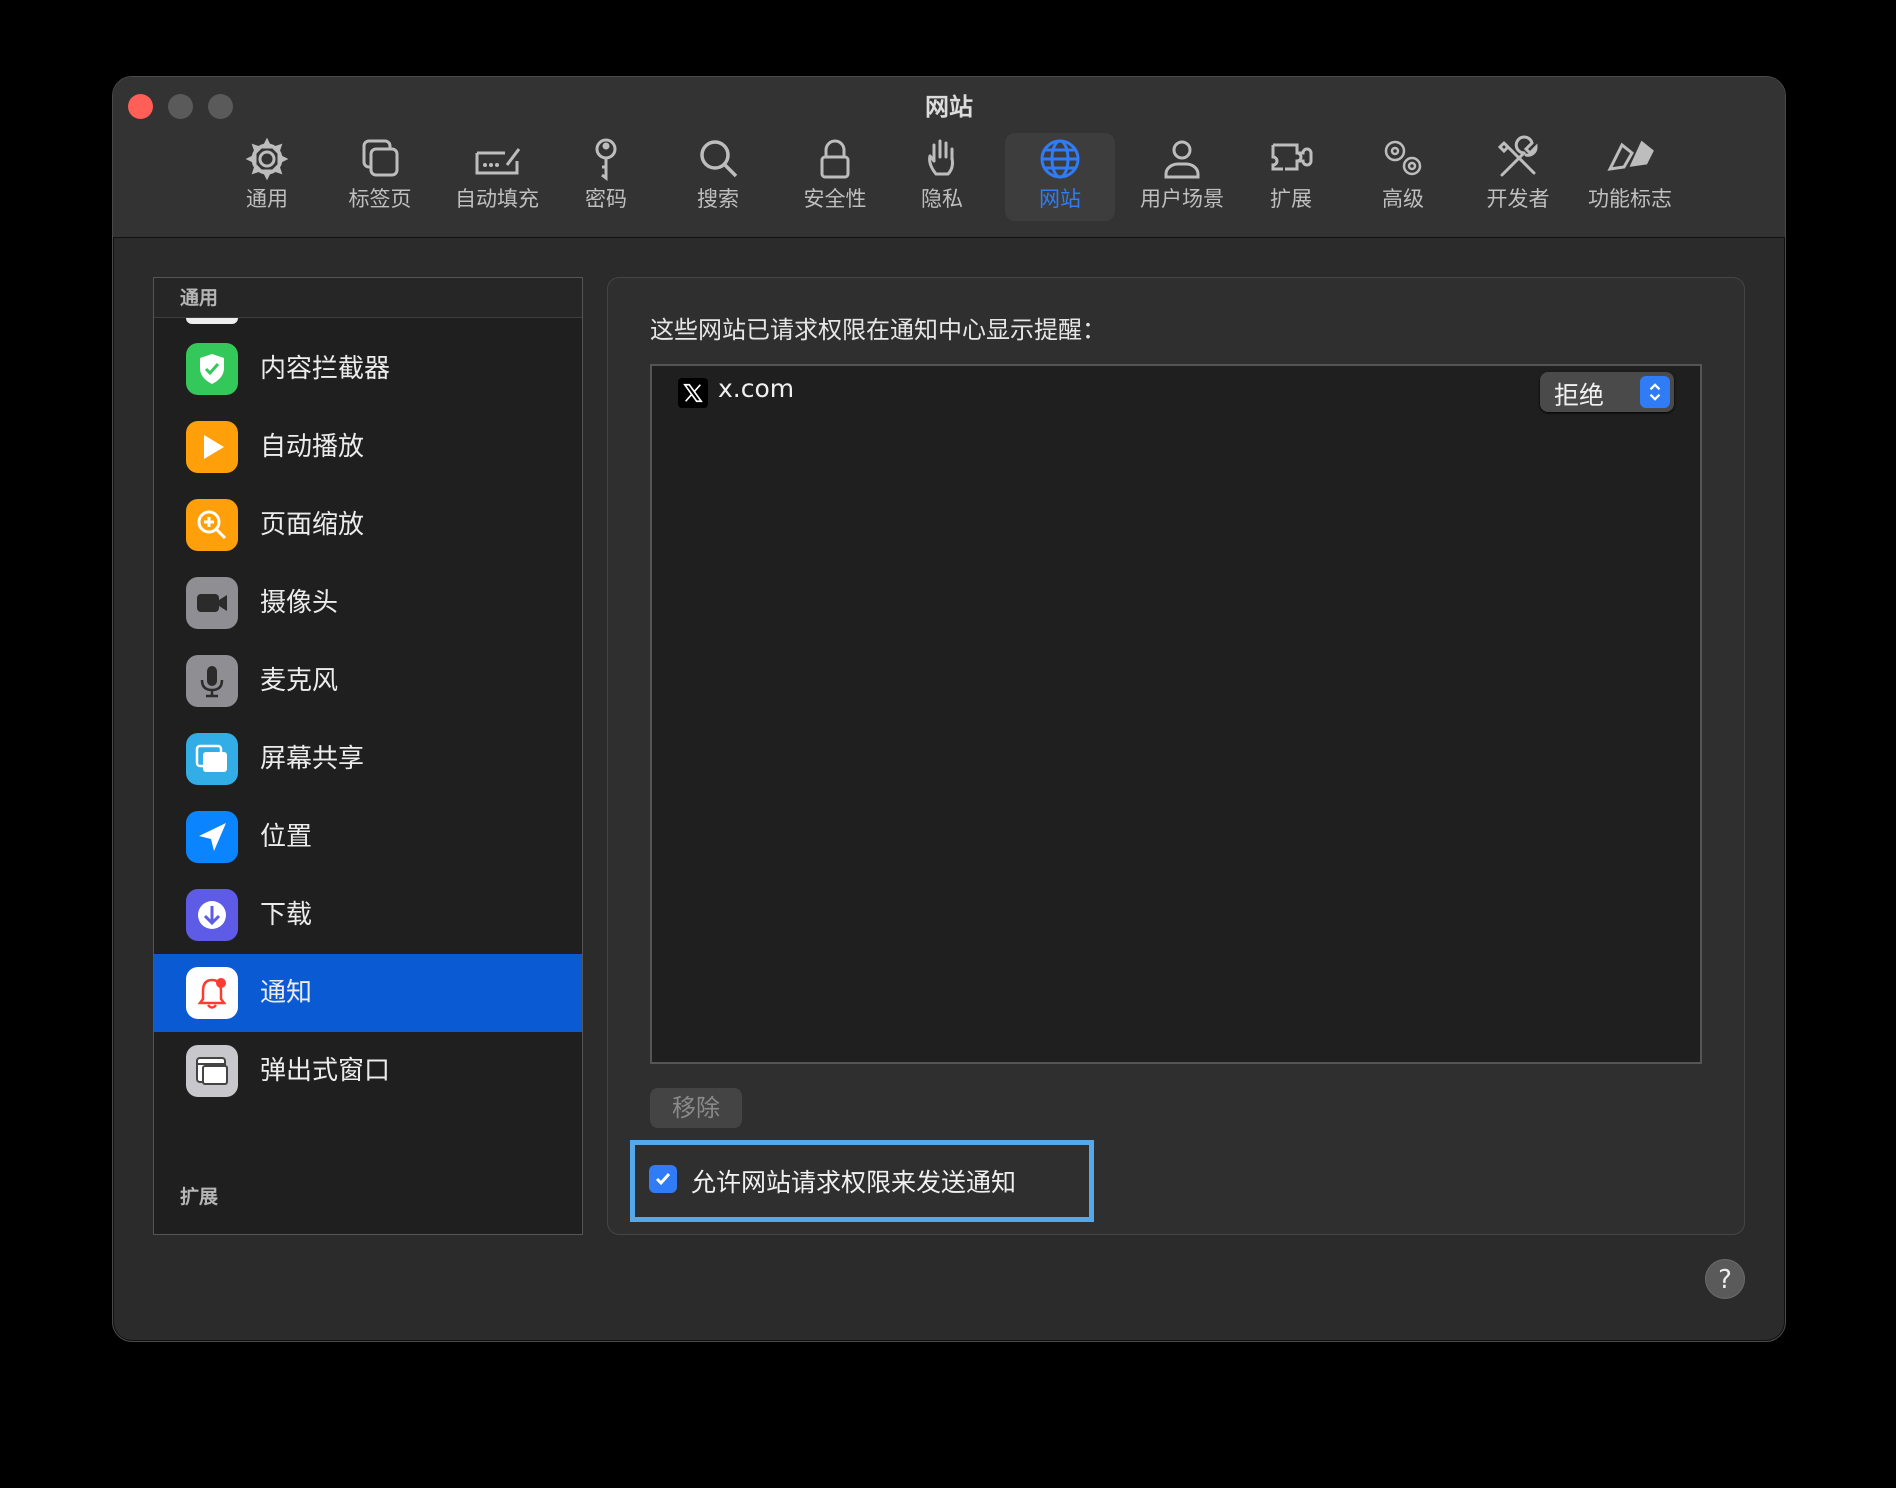 This screenshot has width=1896, height=1488. I want to click on tab-extensions-label: 扩展, so click(1291, 199).